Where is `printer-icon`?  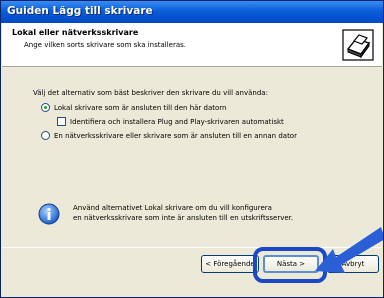 printer-icon is located at coordinates (358, 45).